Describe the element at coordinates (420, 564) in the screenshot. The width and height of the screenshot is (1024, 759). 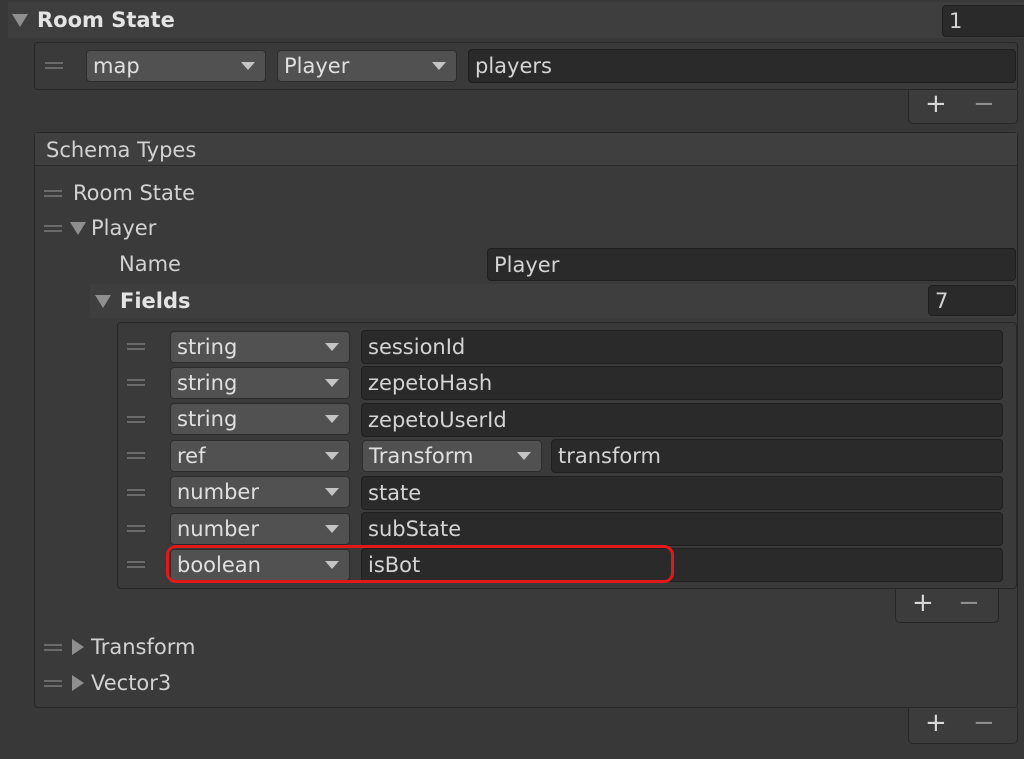
I see `highlight-box` at that location.